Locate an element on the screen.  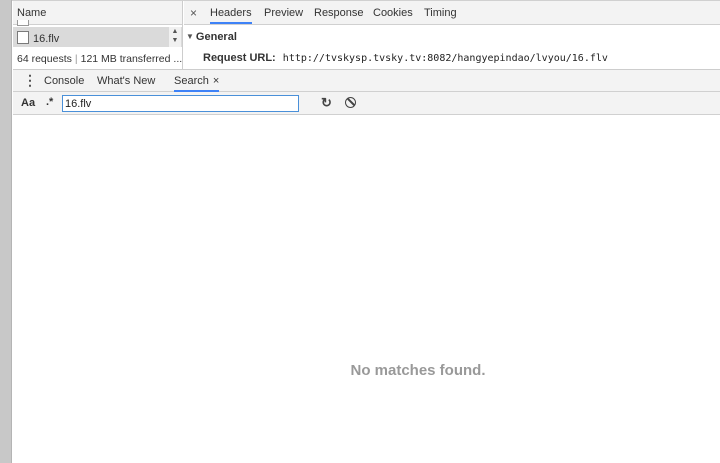
drawer-tabbar: ⋮ Console What's New Search × is located at coordinates (366, 80).